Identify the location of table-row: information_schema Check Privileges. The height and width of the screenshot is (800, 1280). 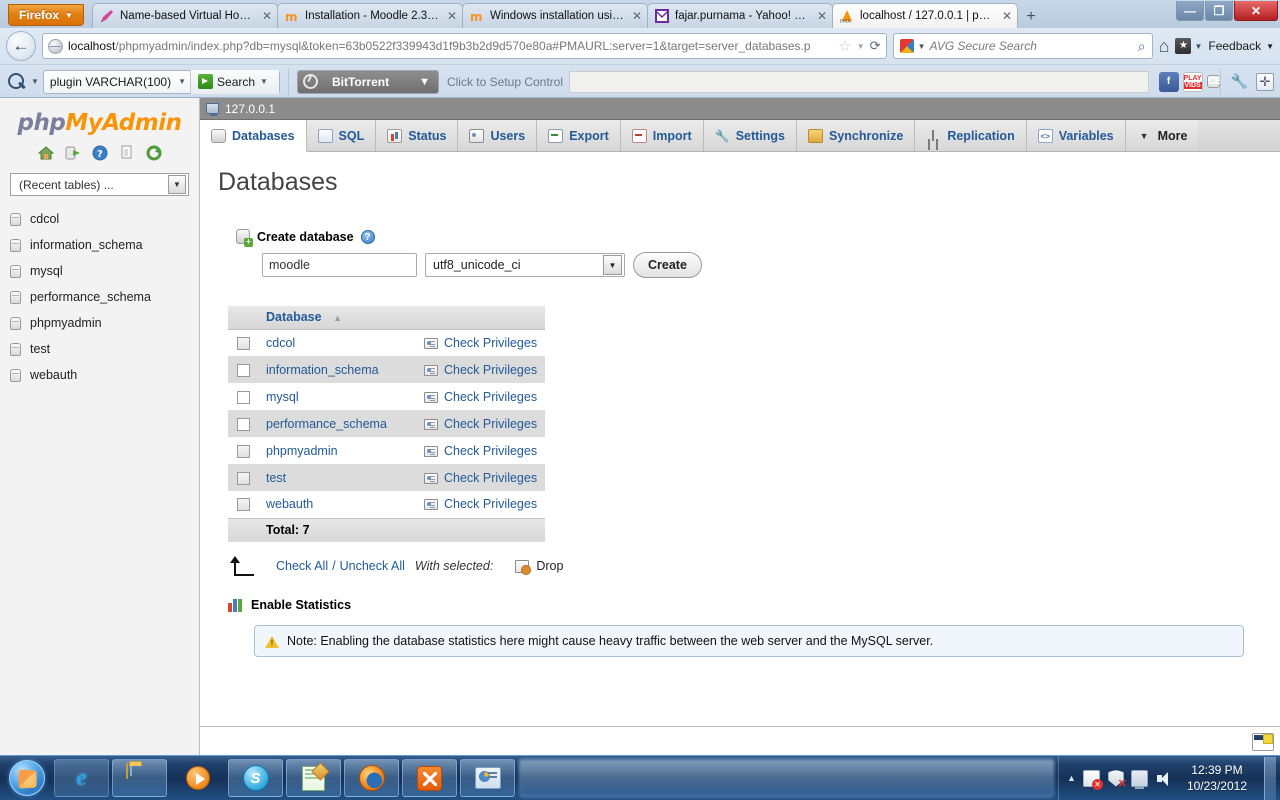
(387, 369).